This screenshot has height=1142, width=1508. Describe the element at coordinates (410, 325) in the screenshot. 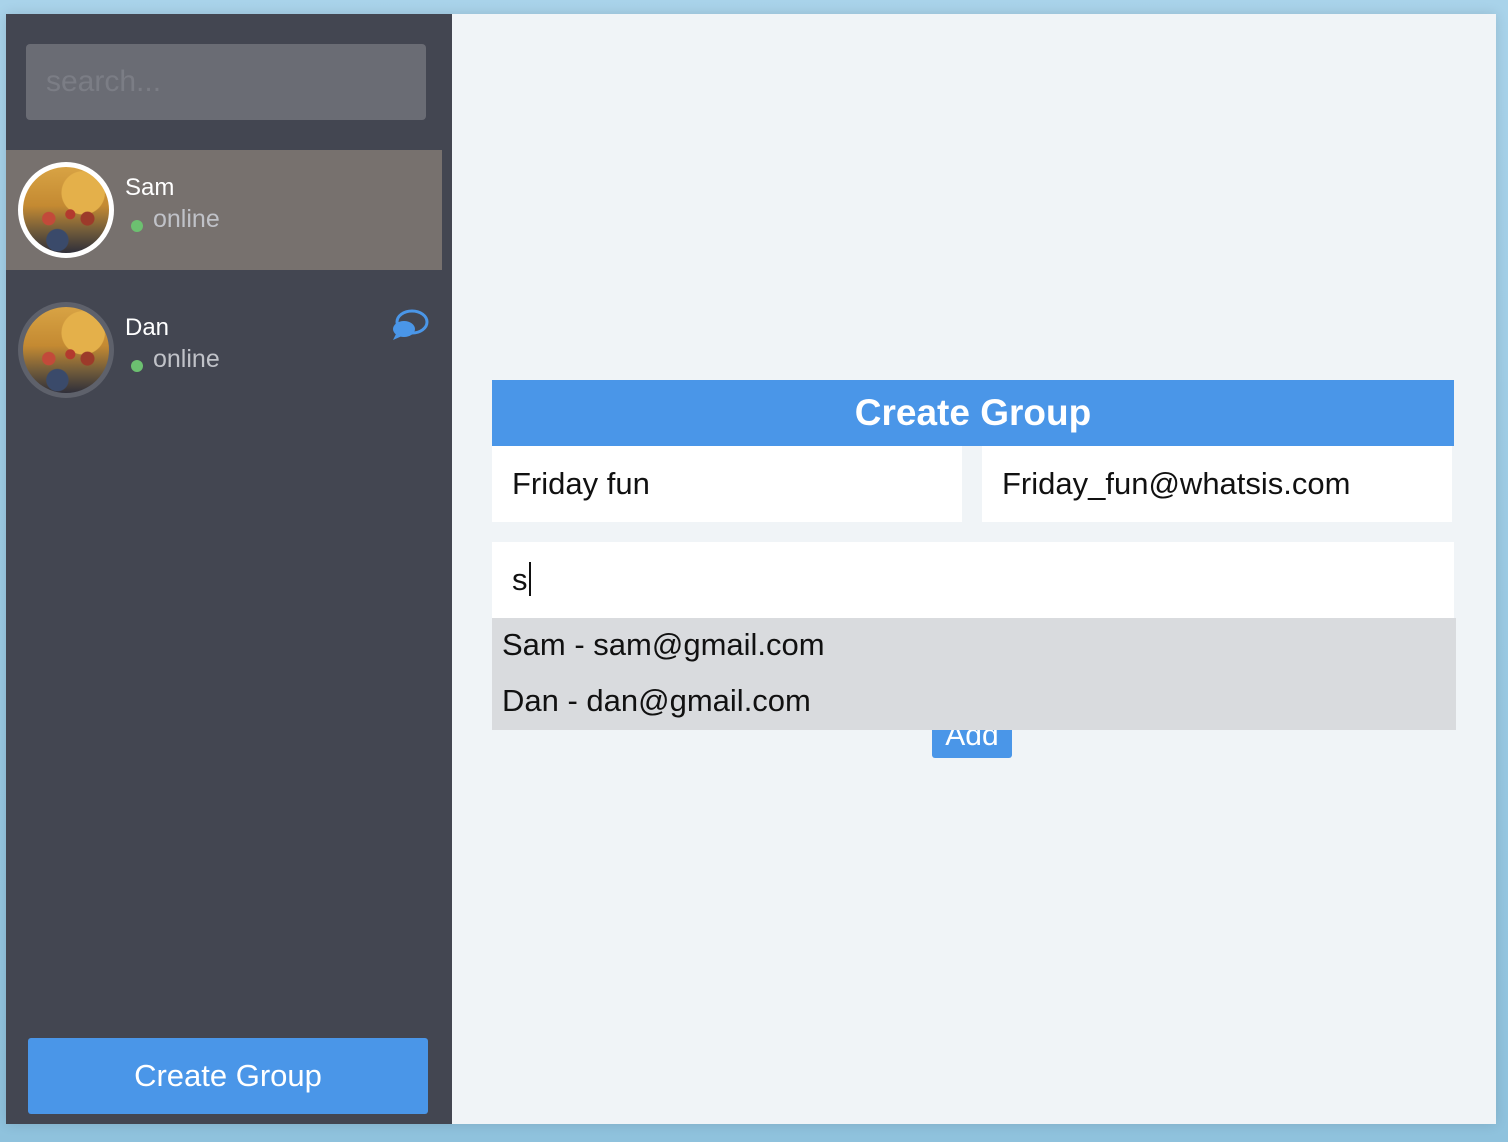

I see `chat-bubbles-icon` at that location.